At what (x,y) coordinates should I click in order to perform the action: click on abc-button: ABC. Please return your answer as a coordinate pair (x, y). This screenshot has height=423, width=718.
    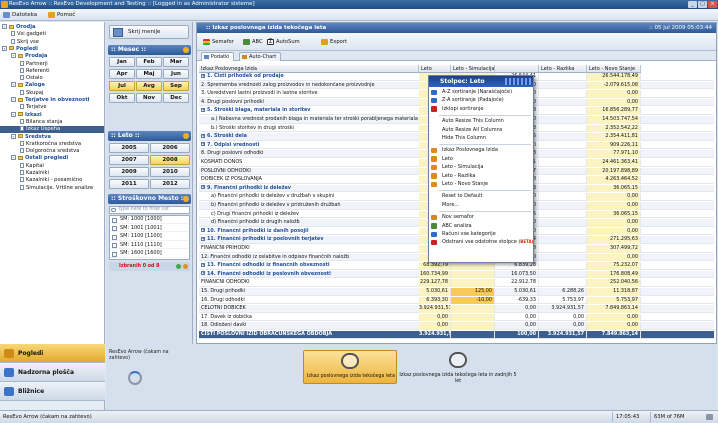
    Looking at the image, I should click on (253, 42).